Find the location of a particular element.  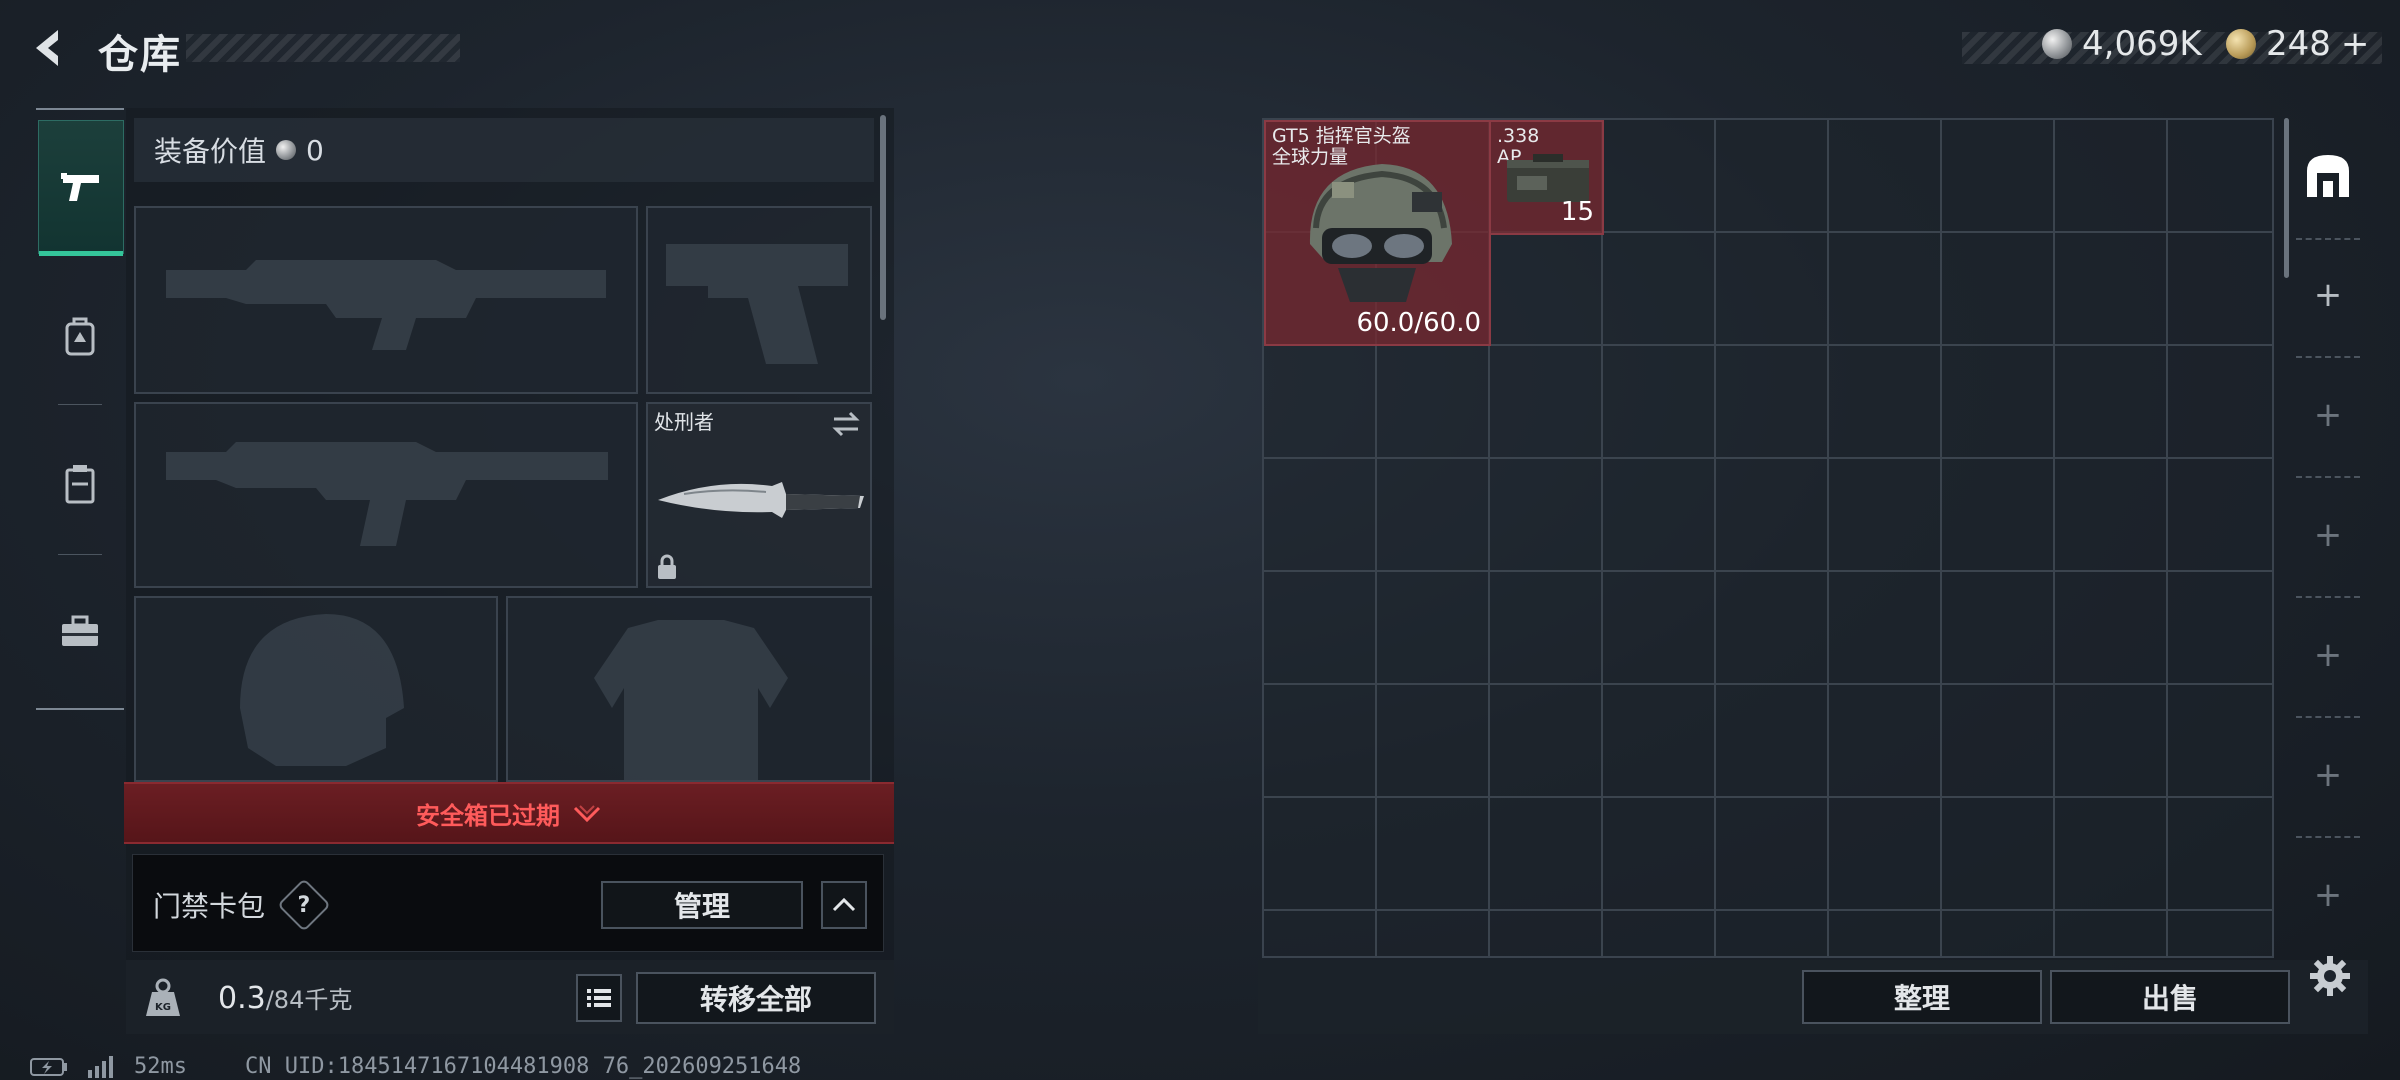

nav-top-divider is located at coordinates (80, 109).